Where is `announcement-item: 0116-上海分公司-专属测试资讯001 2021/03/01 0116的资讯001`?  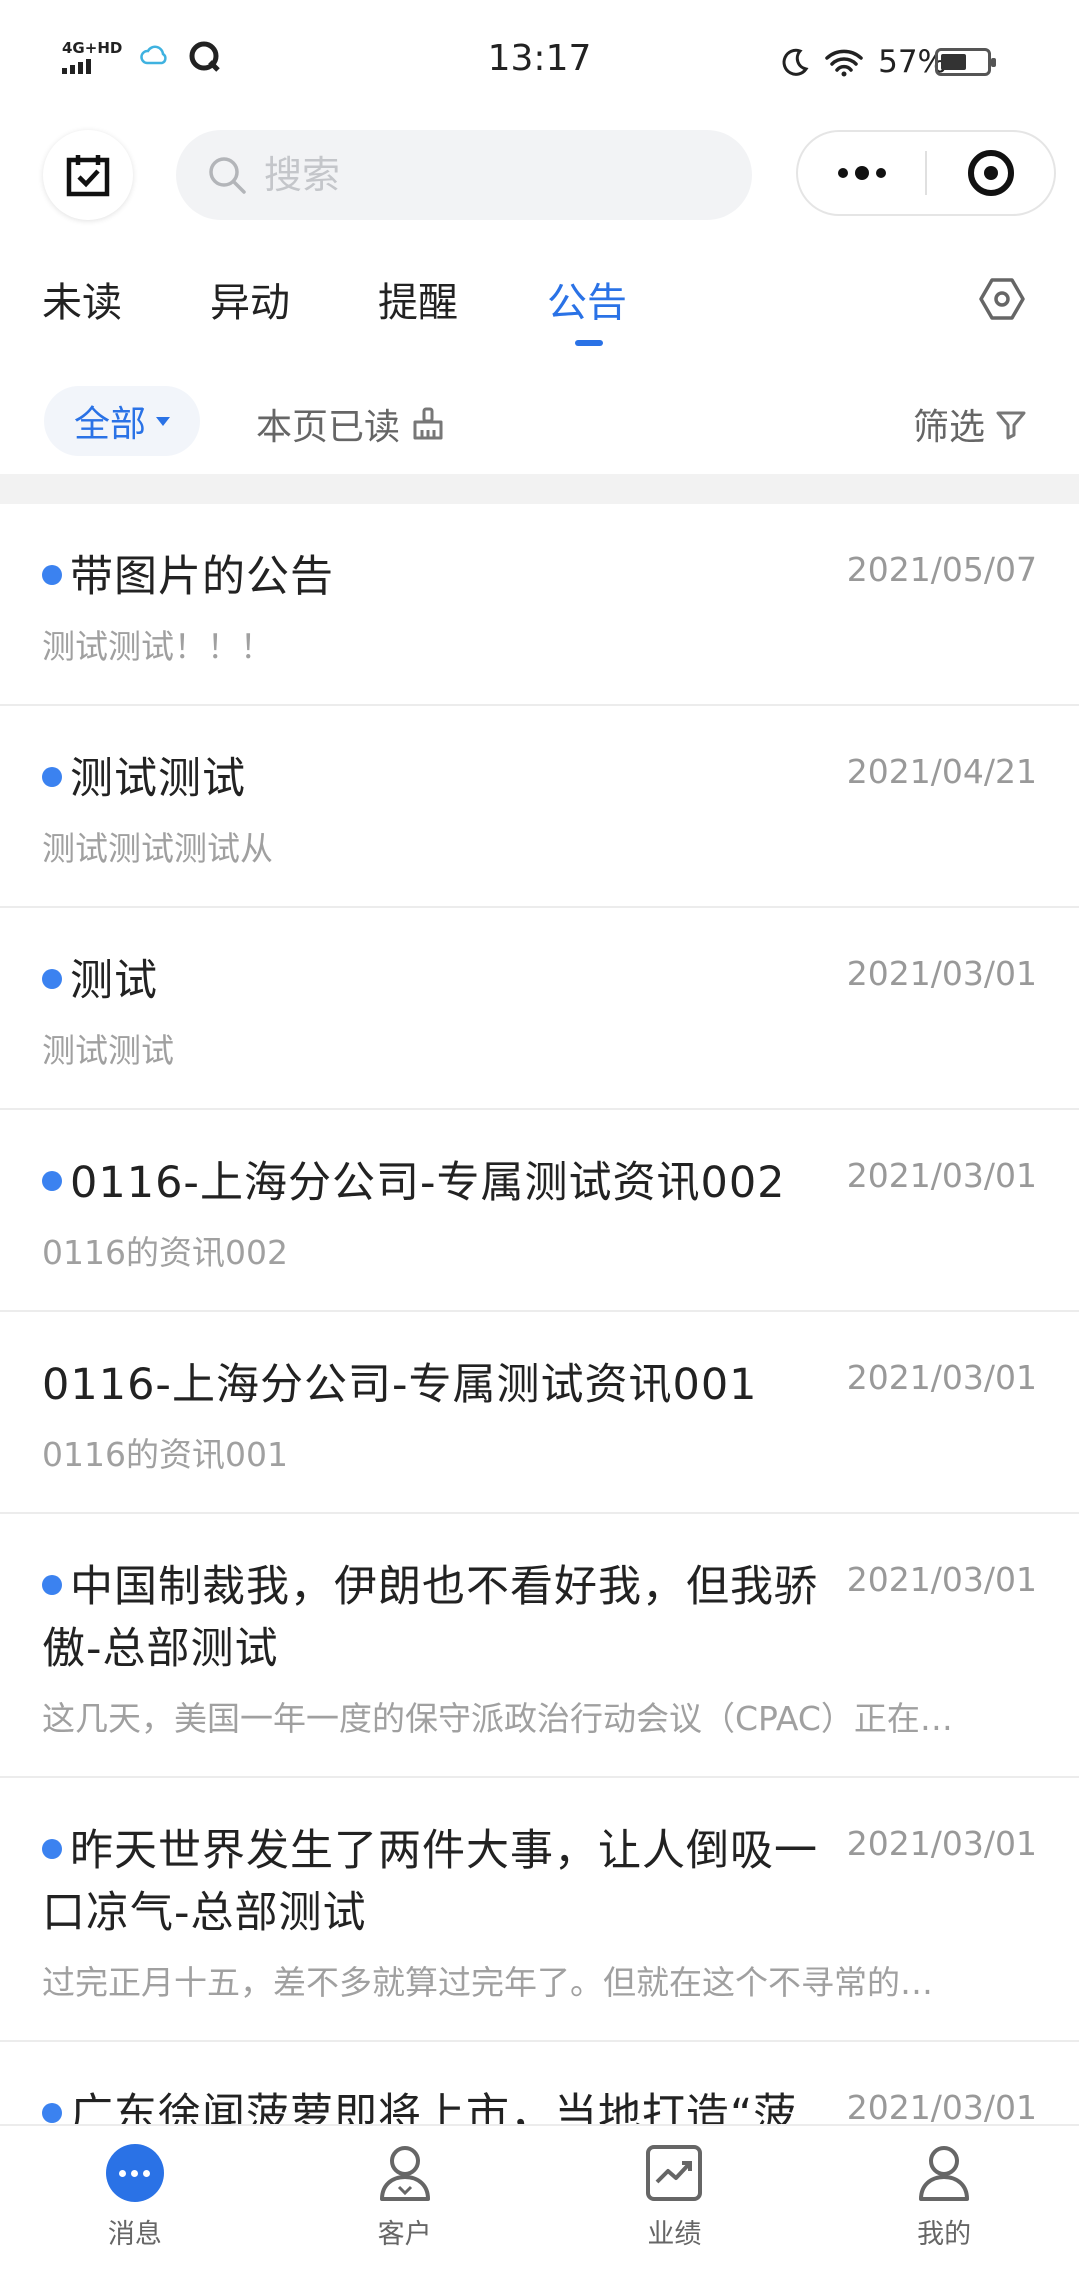 announcement-item: 0116-上海分公司-专属测试资讯001 2021/03/01 0116的资讯001 is located at coordinates (539, 1413).